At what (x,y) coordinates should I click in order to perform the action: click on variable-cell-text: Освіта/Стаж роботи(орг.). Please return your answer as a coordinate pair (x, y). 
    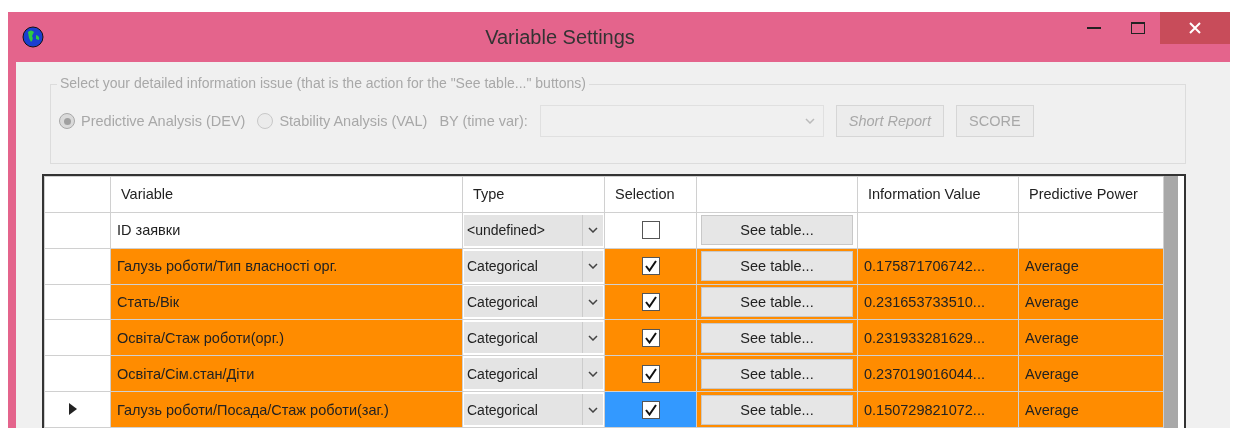
    Looking at the image, I should click on (200, 337).